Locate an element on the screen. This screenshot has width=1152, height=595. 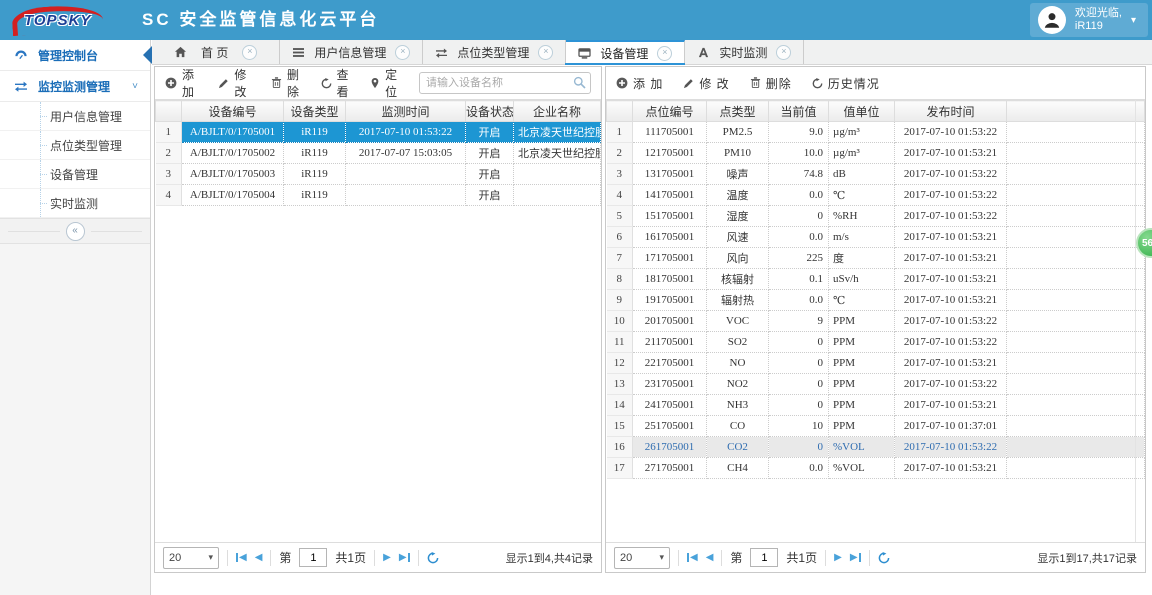
cell: iR119 is located at coordinates (314, 195).